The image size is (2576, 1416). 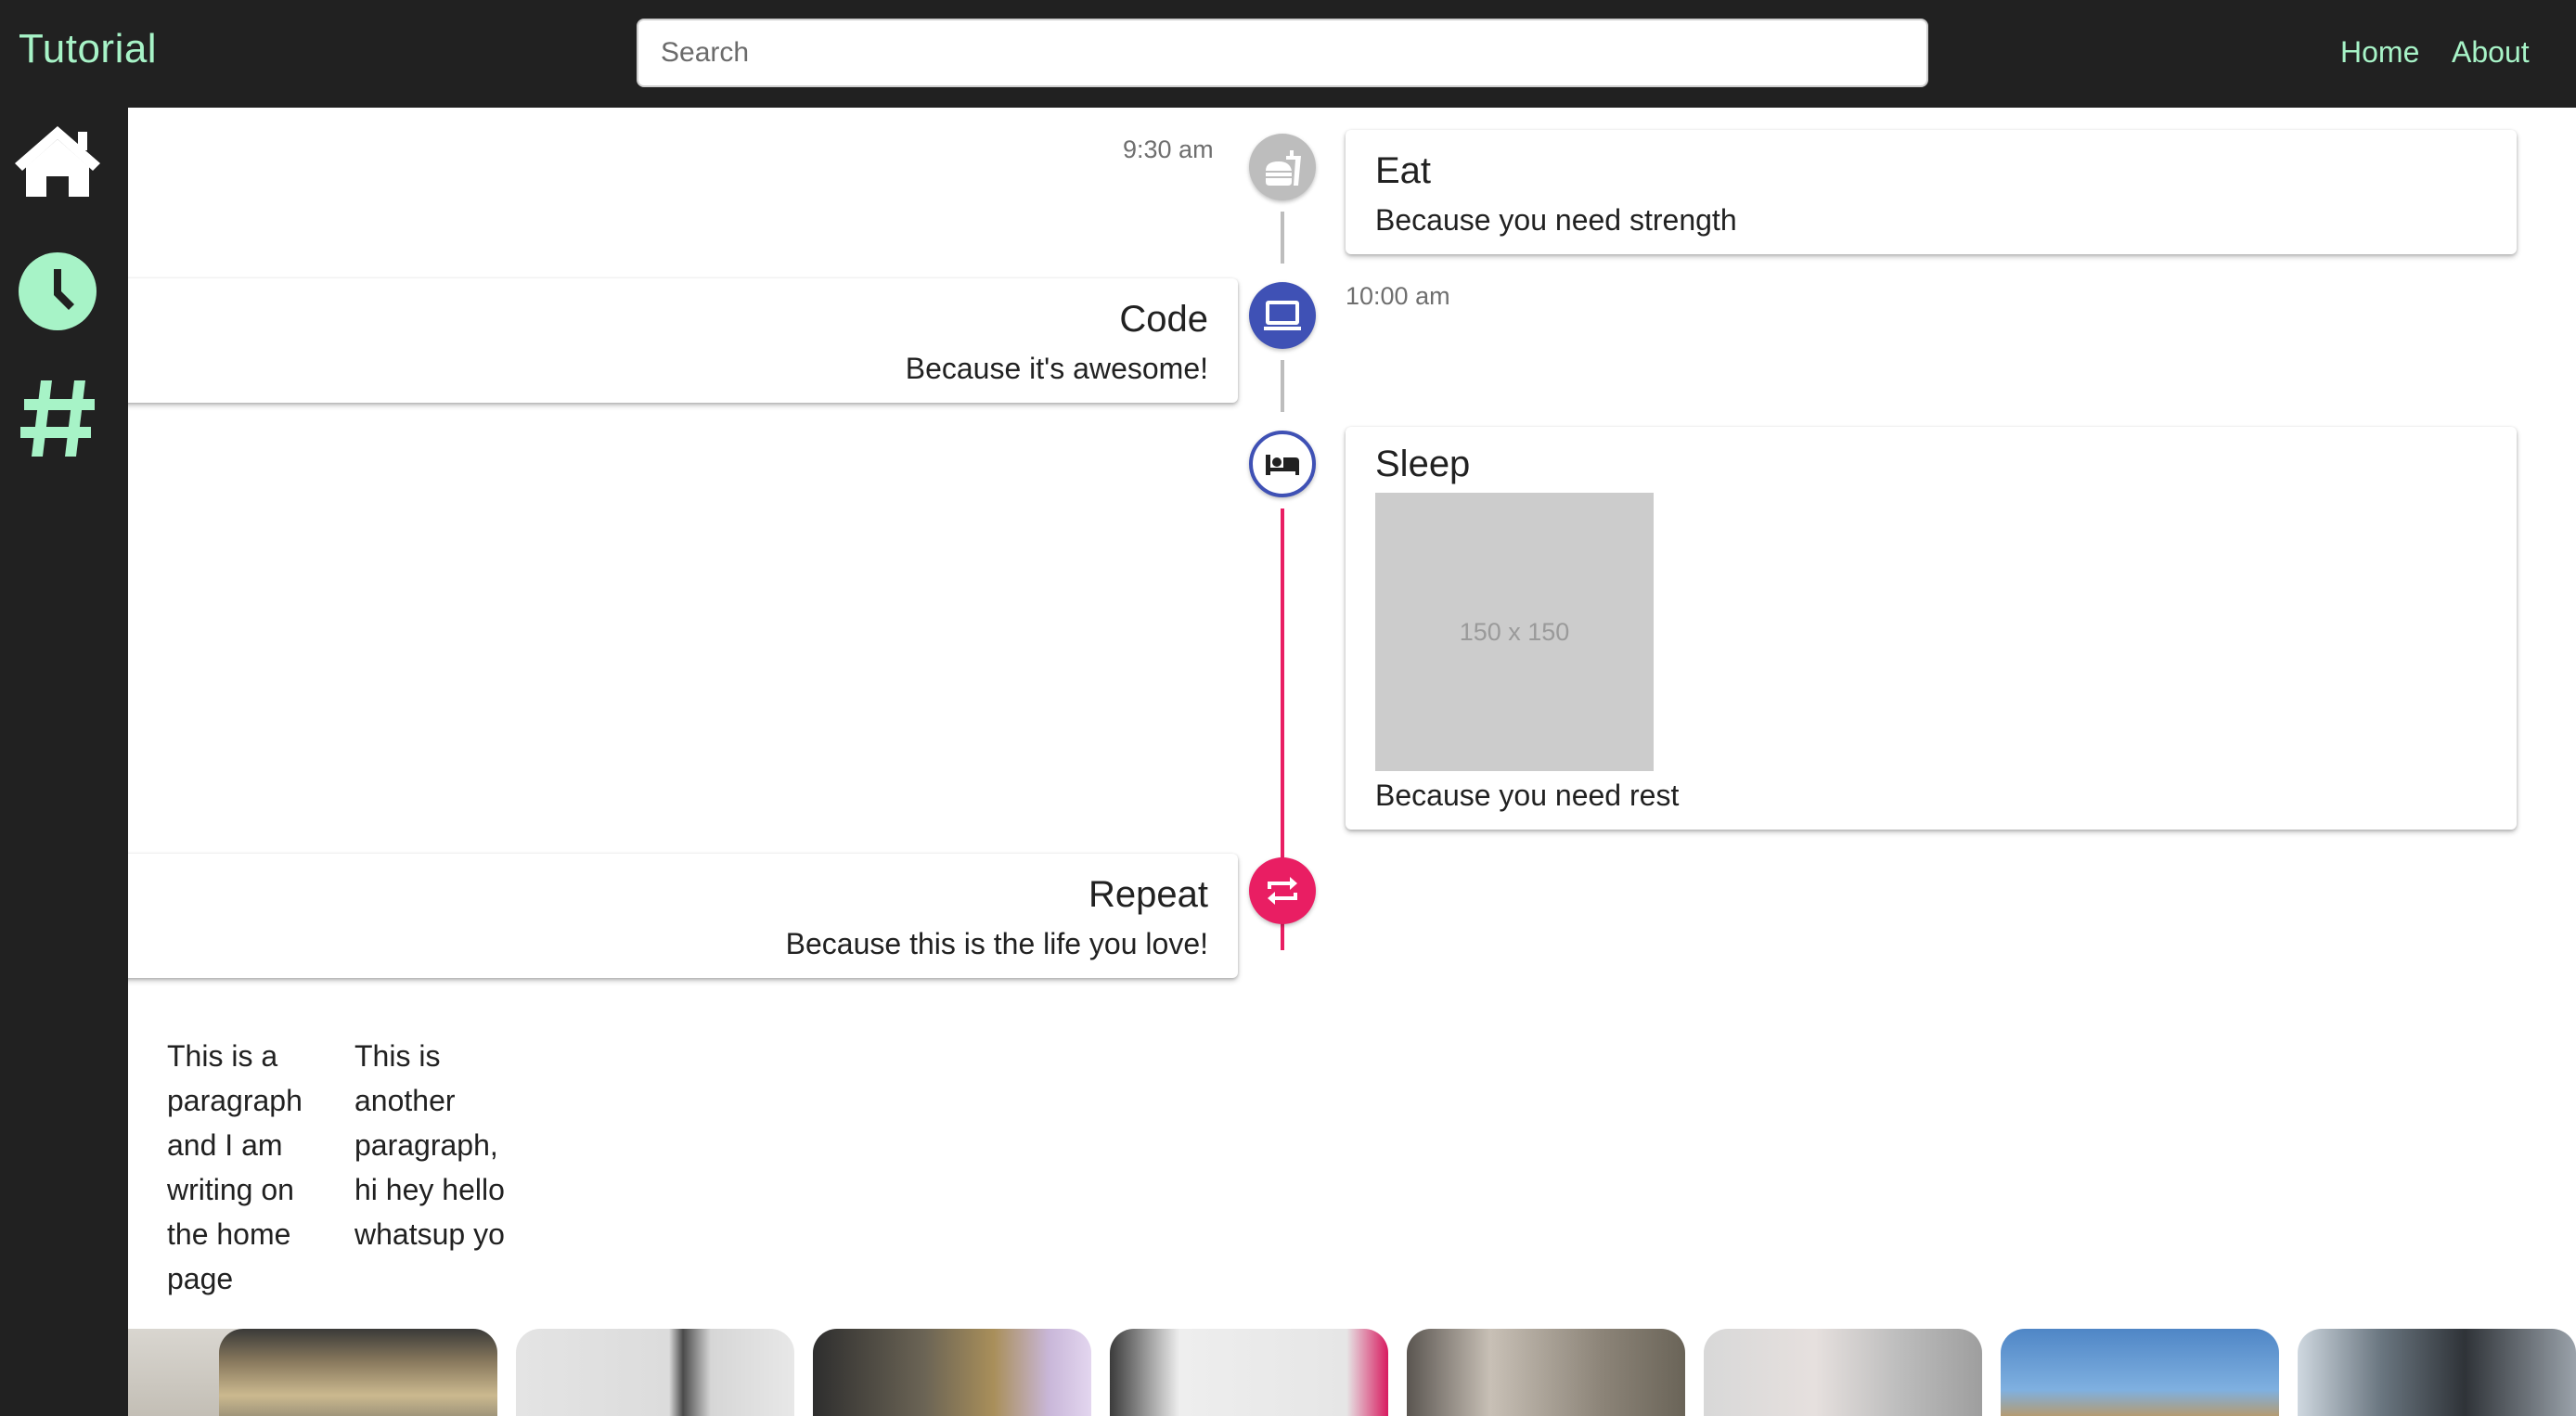 What do you see at coordinates (225, 1145) in the screenshot?
I see `paragraph-line: and I am` at bounding box center [225, 1145].